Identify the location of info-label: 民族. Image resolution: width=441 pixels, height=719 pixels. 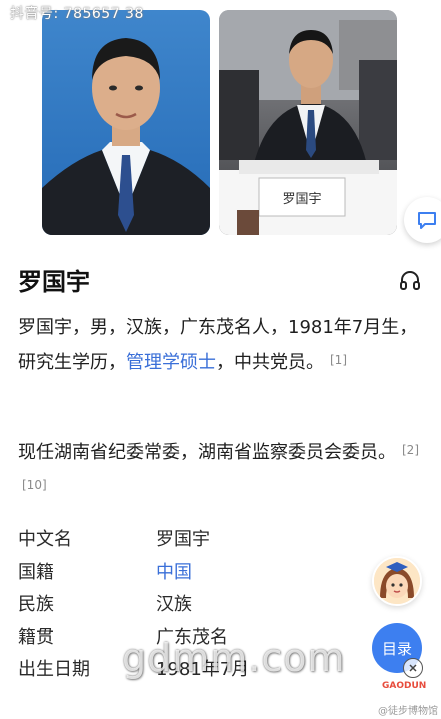
(36, 605).